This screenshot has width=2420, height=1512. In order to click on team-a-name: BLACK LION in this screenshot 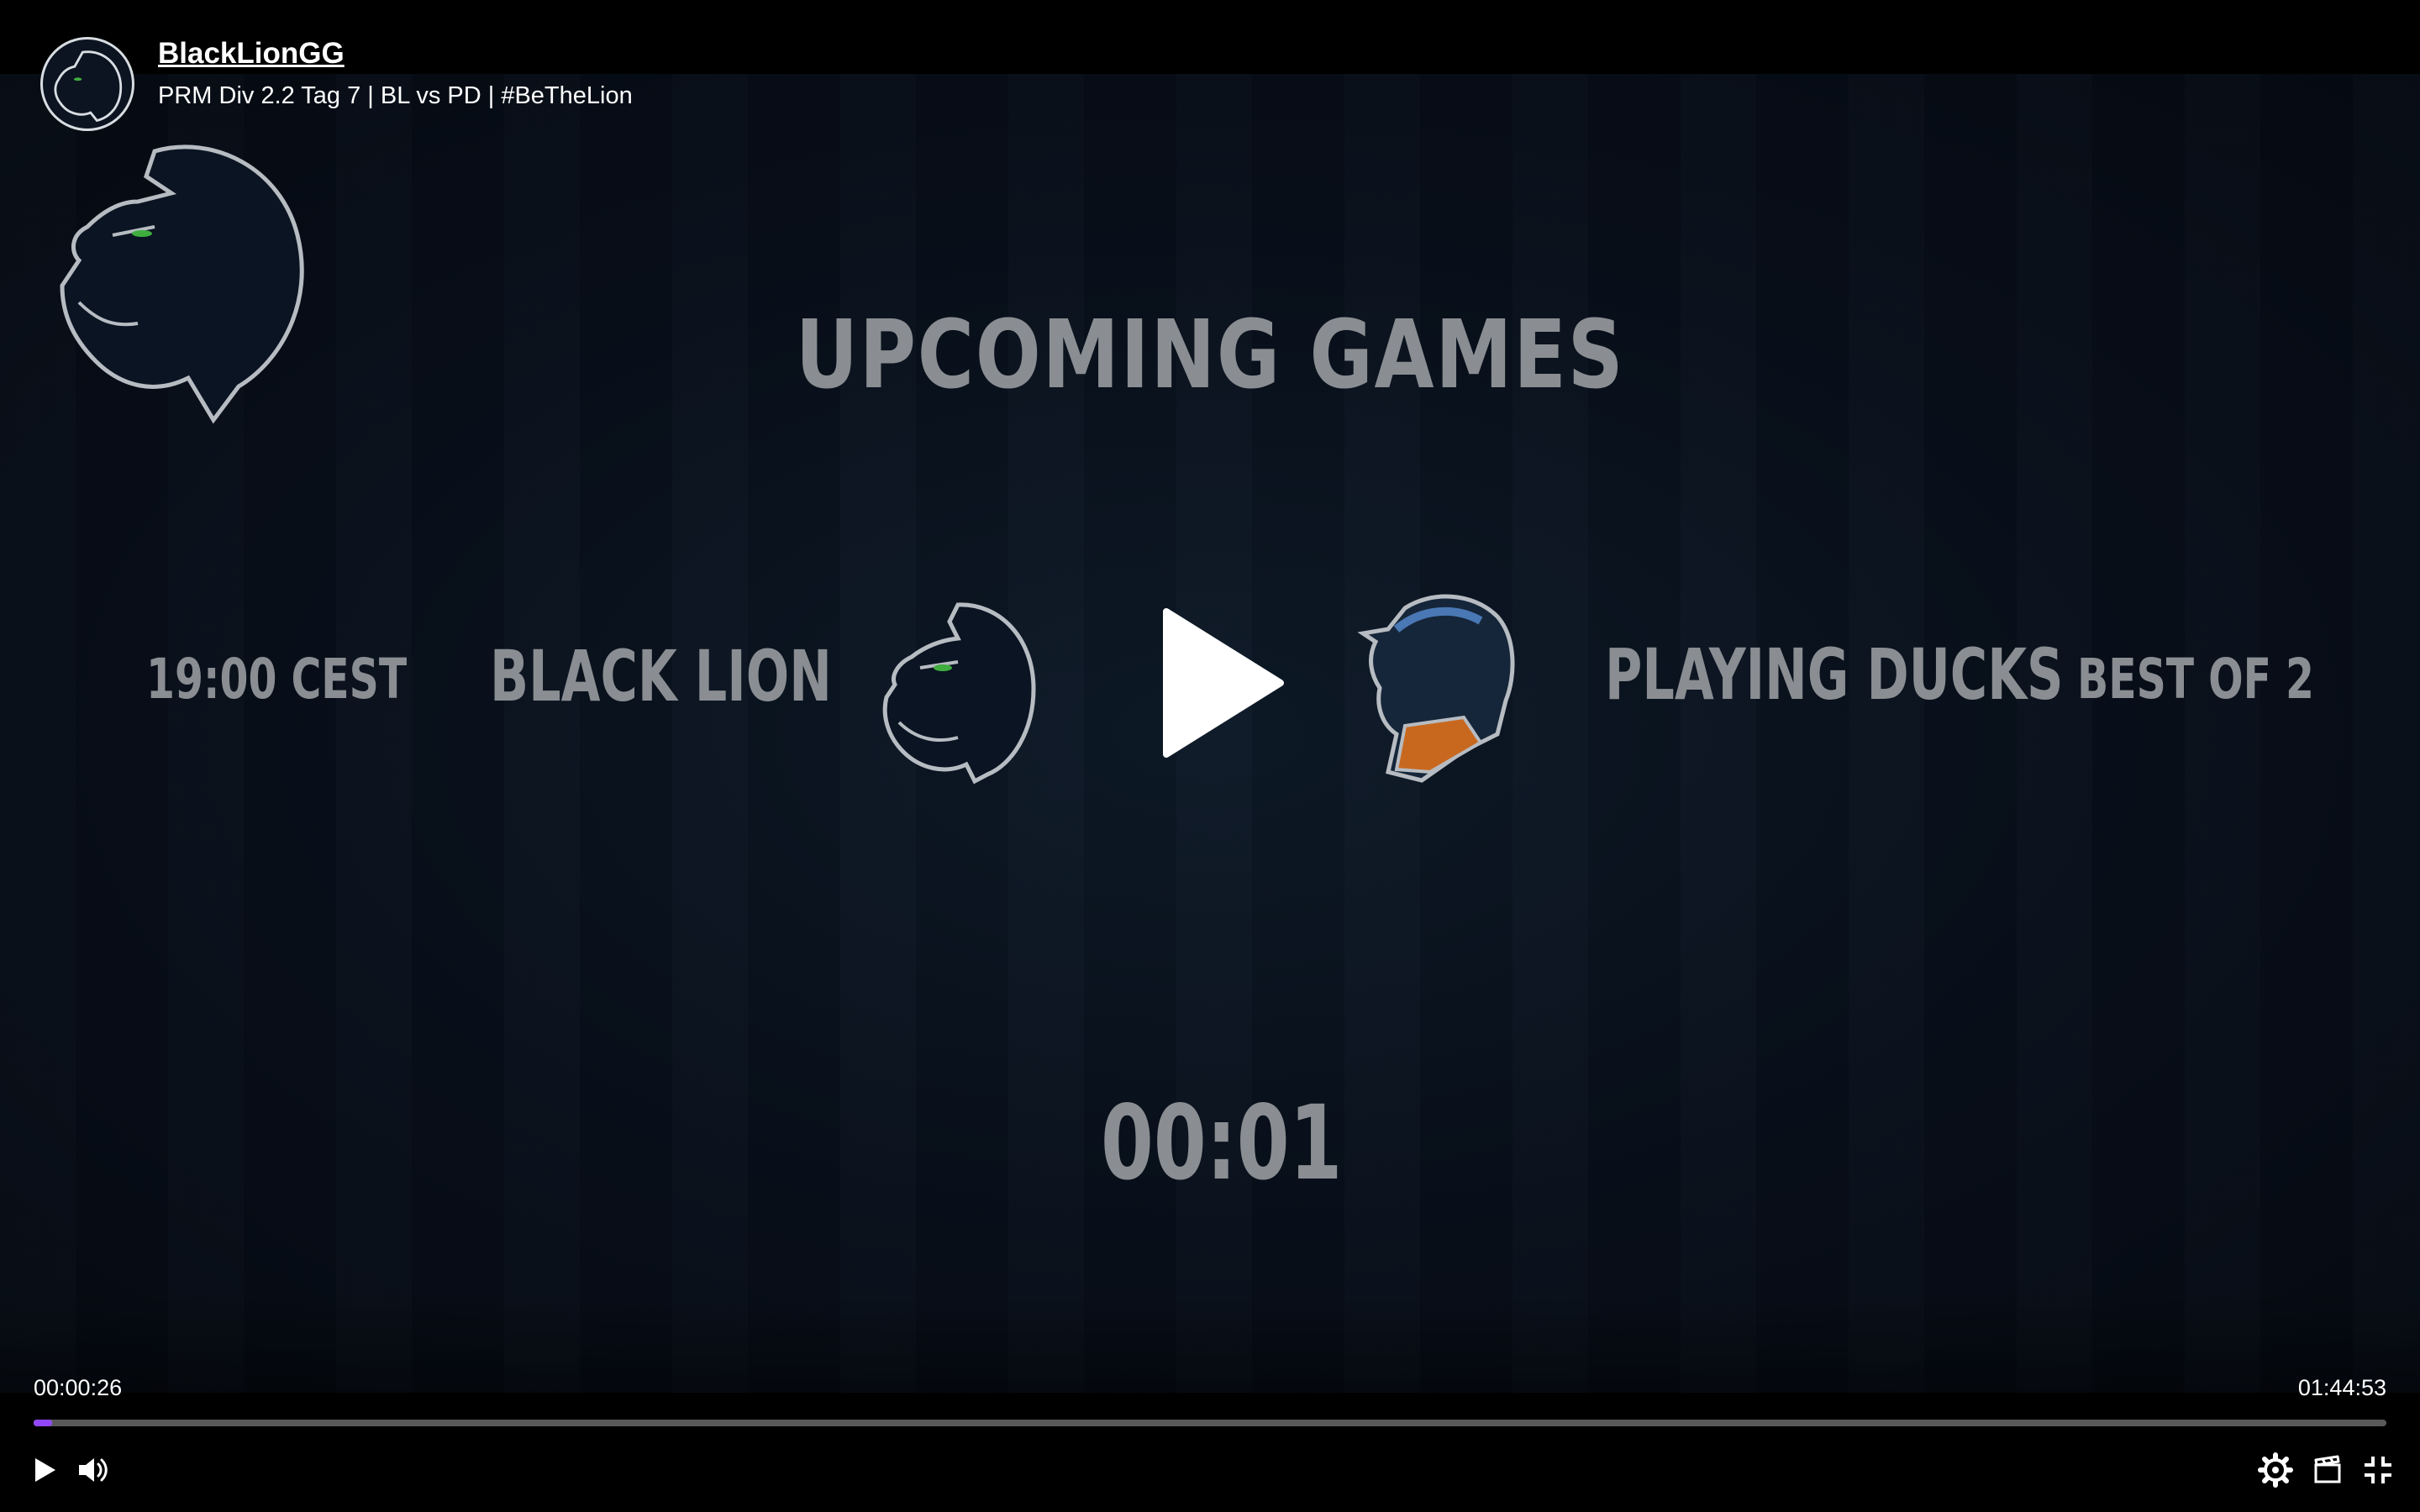, I will do `click(661, 676)`.